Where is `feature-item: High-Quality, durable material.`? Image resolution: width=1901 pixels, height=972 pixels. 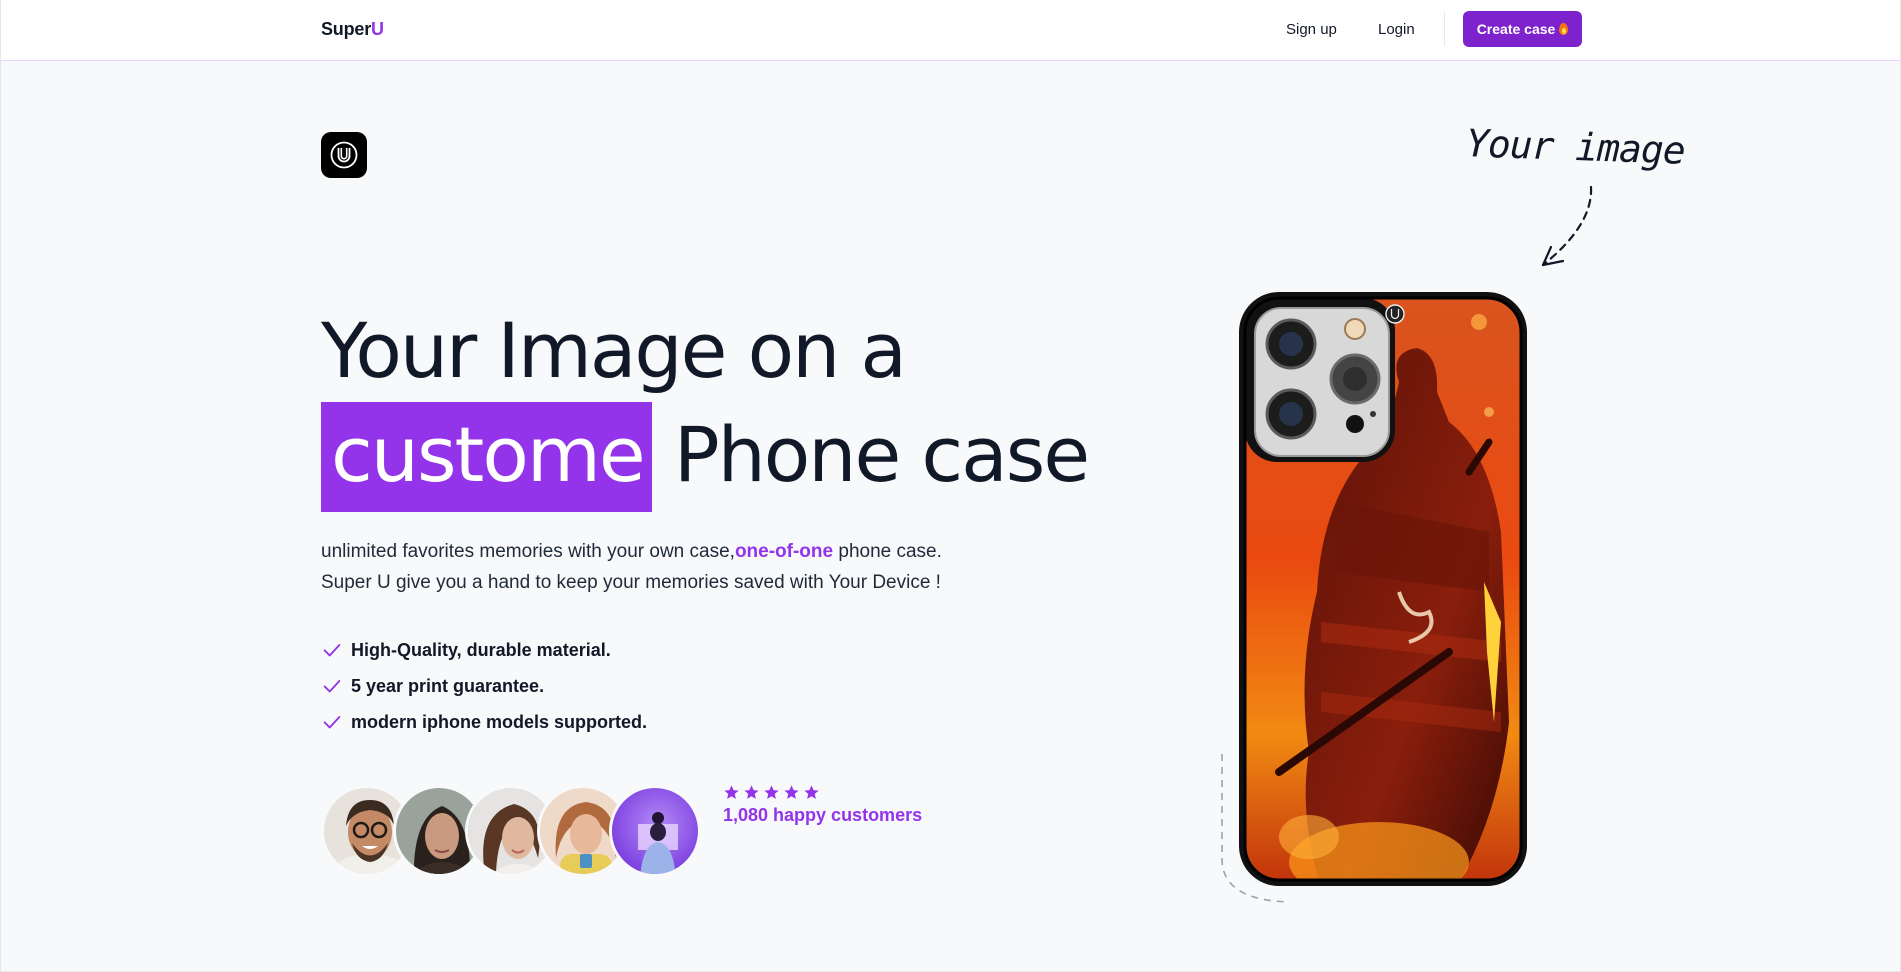 feature-item: High-Quality, durable material. is located at coordinates (484, 650).